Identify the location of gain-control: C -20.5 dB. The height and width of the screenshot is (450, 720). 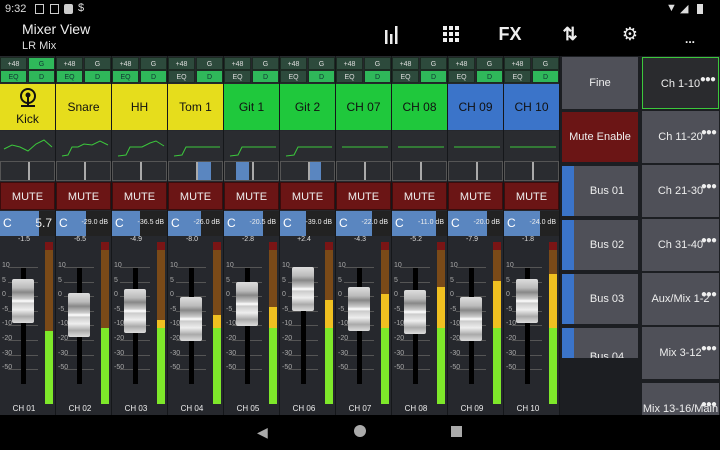
(251, 223).